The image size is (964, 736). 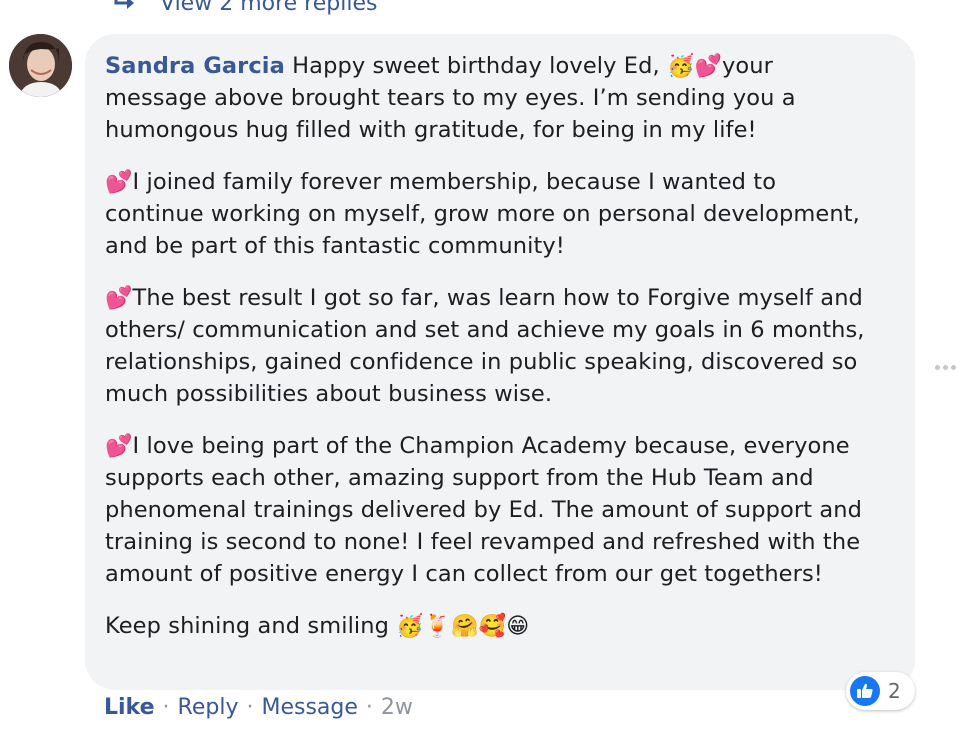 I want to click on view-more-replies-label: View 2 more replies, so click(x=268, y=8).